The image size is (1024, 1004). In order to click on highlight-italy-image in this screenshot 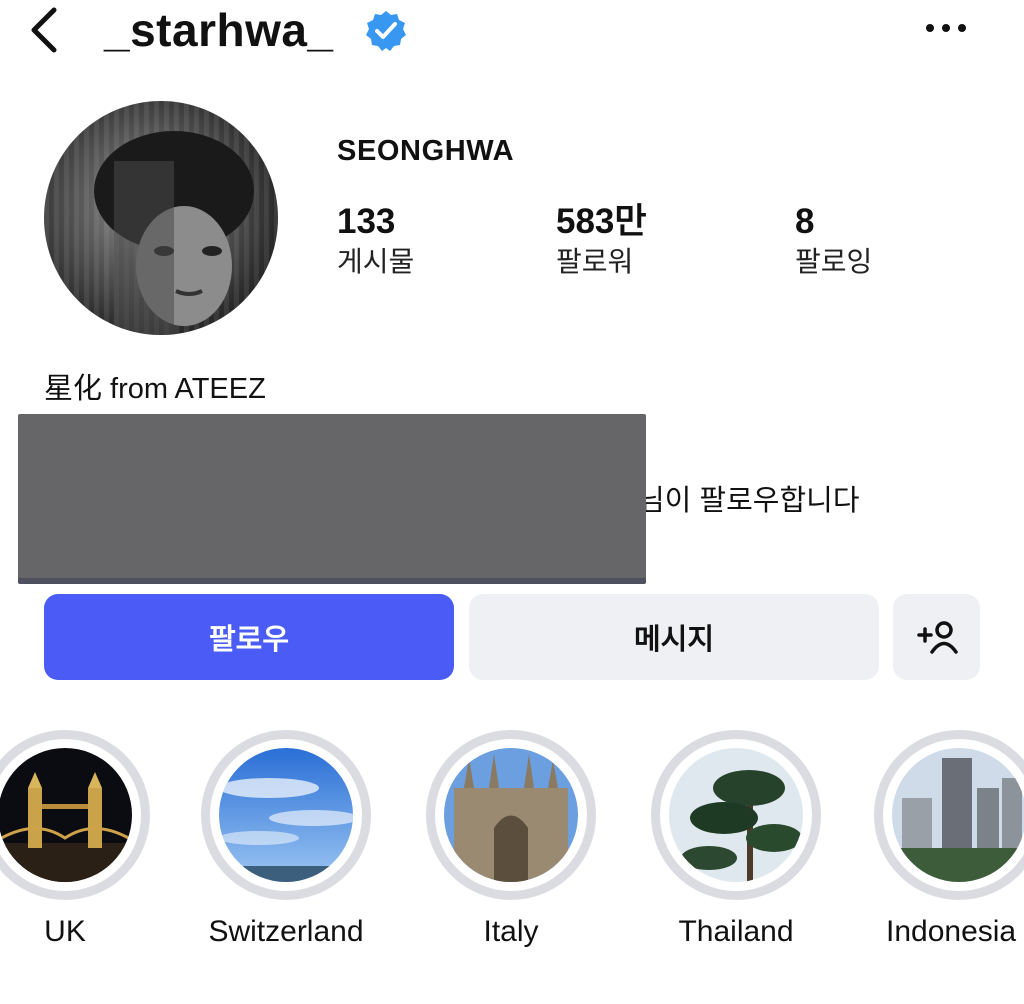, I will do `click(511, 815)`.